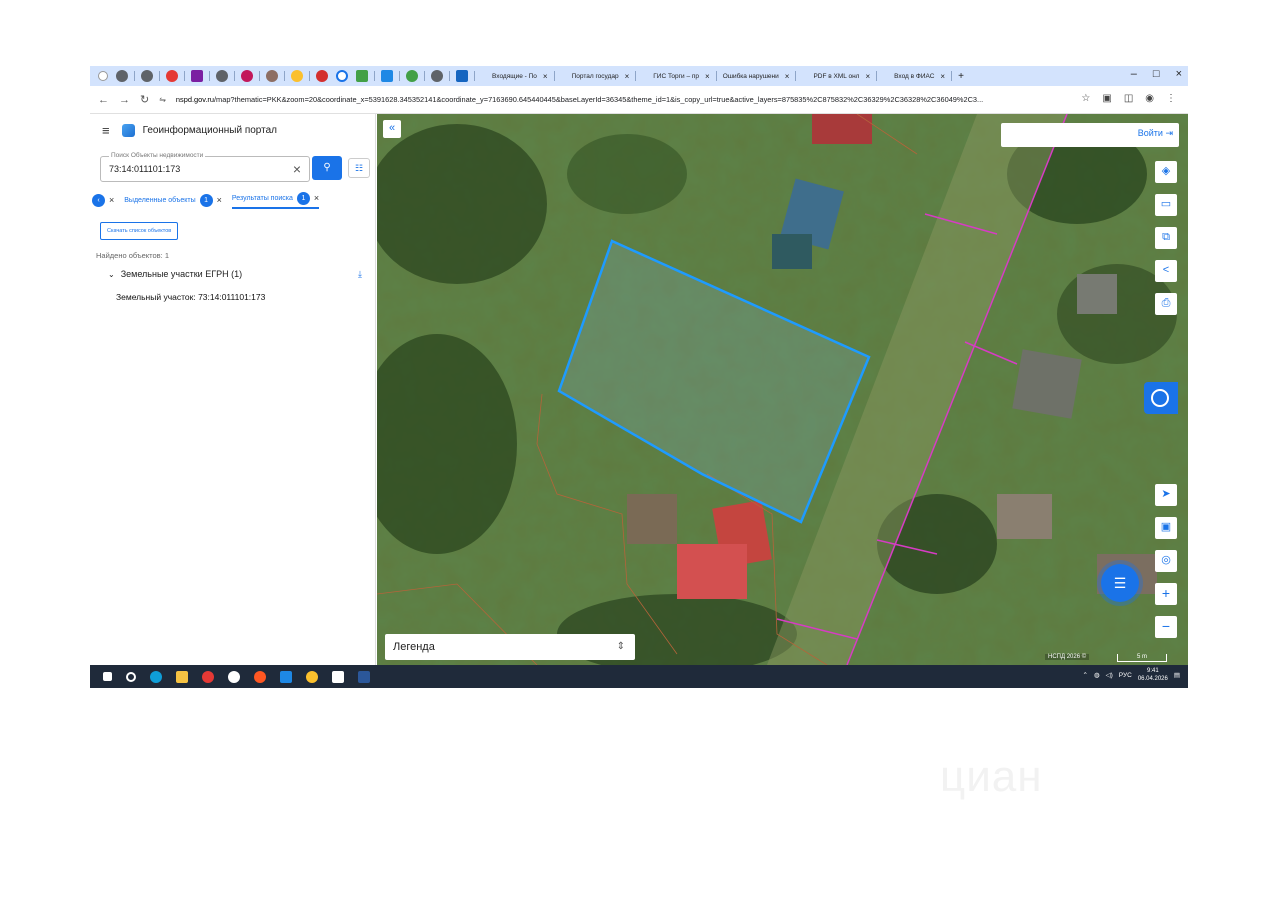 This screenshot has width=1280, height=906. Describe the element at coordinates (1179, 74) in the screenshot. I see `close-window-icon: ×` at that location.